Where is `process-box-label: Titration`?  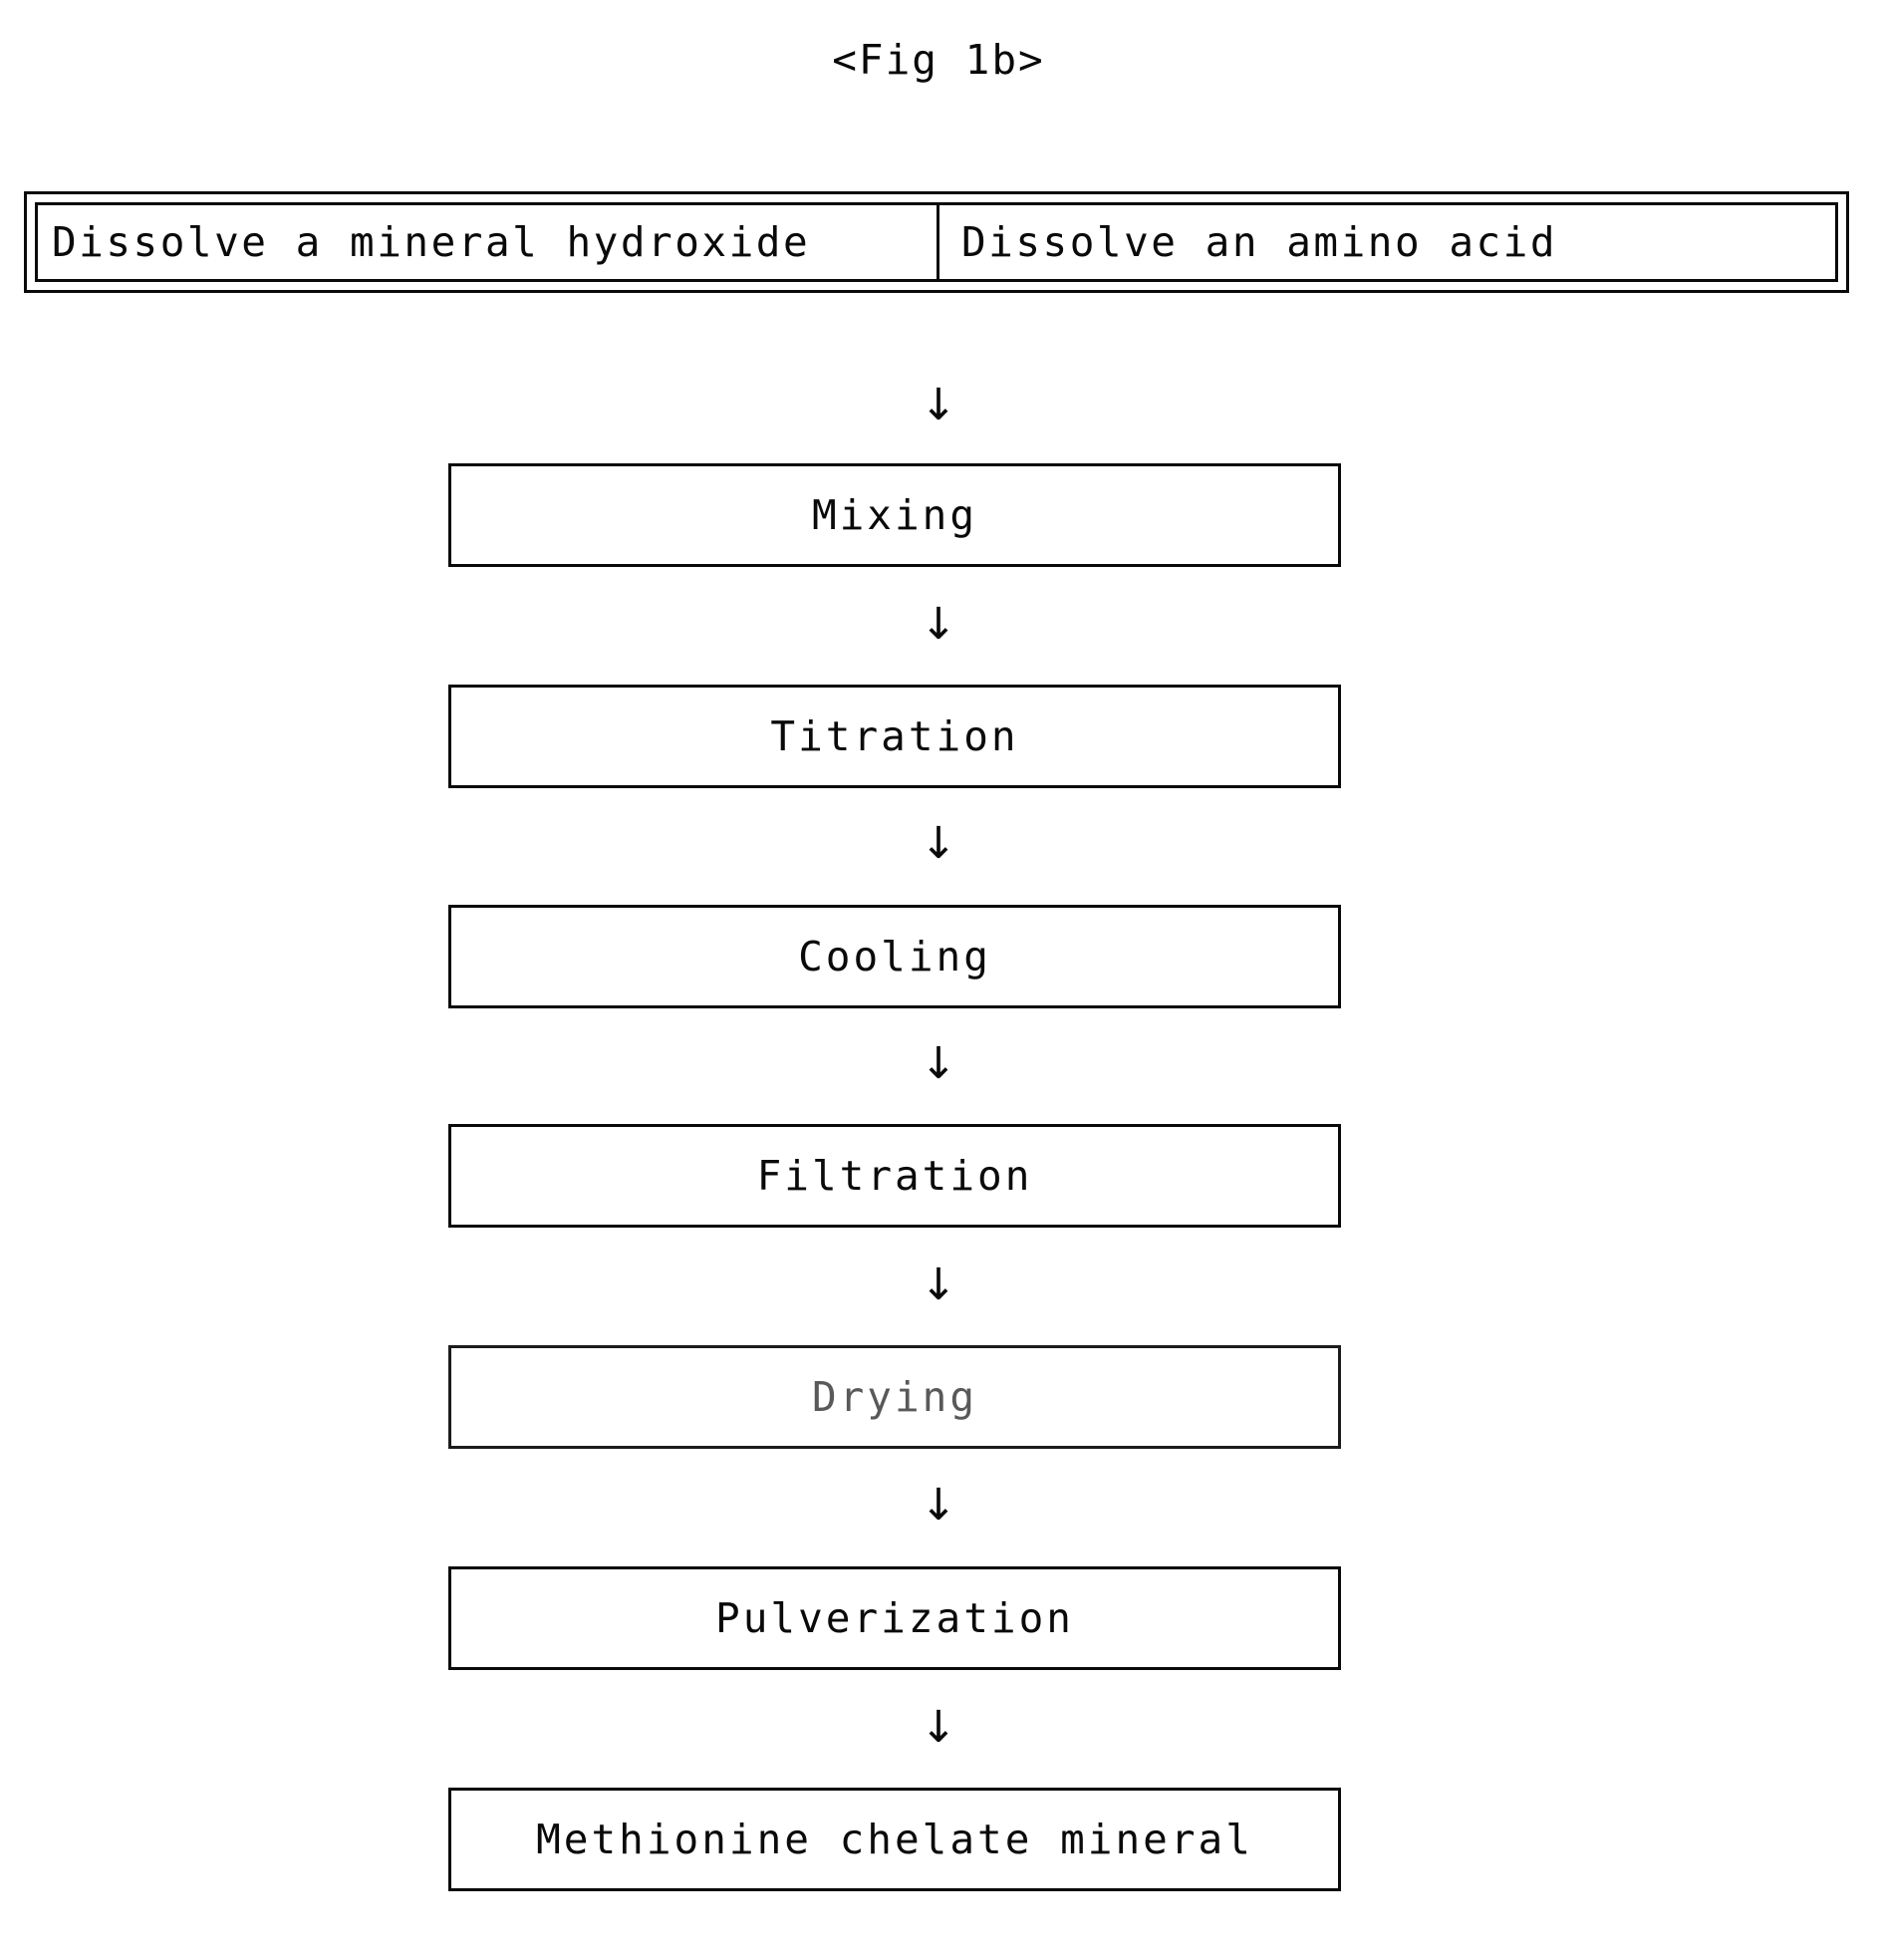
process-box-label: Titration is located at coordinates (894, 736).